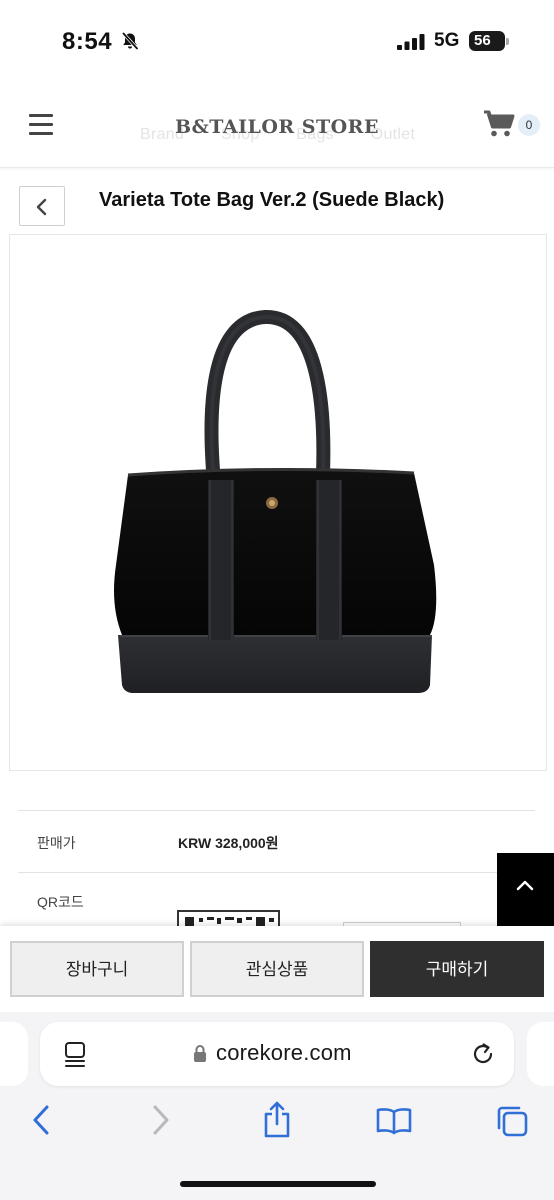 The height and width of the screenshot is (1200, 554). What do you see at coordinates (529, 125) in the screenshot?
I see `cart-count-badge: 0` at bounding box center [529, 125].